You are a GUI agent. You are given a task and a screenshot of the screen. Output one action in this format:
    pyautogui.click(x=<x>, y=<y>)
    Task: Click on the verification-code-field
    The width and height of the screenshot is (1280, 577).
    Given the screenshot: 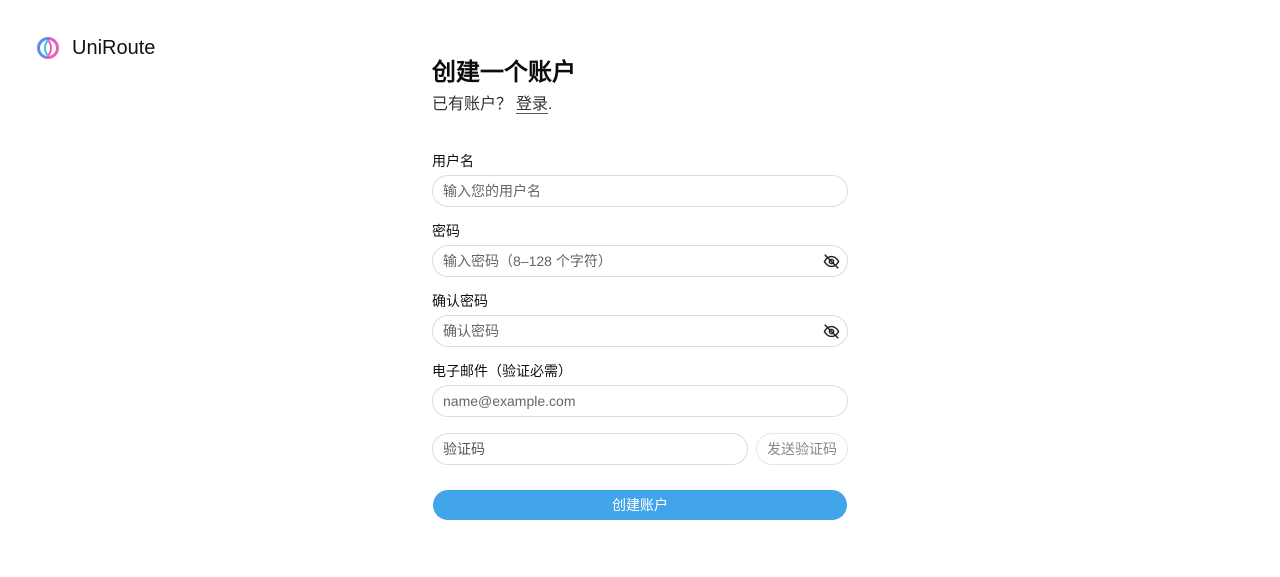 What is the action you would take?
    pyautogui.click(x=590, y=449)
    